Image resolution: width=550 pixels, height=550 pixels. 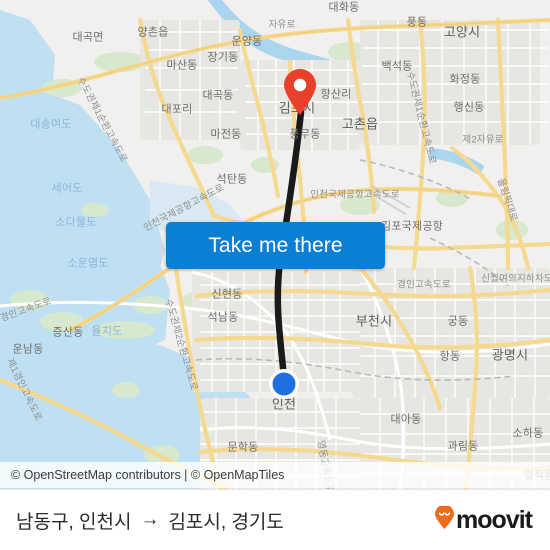 I want to click on map-label: 운양동, so click(x=247, y=41).